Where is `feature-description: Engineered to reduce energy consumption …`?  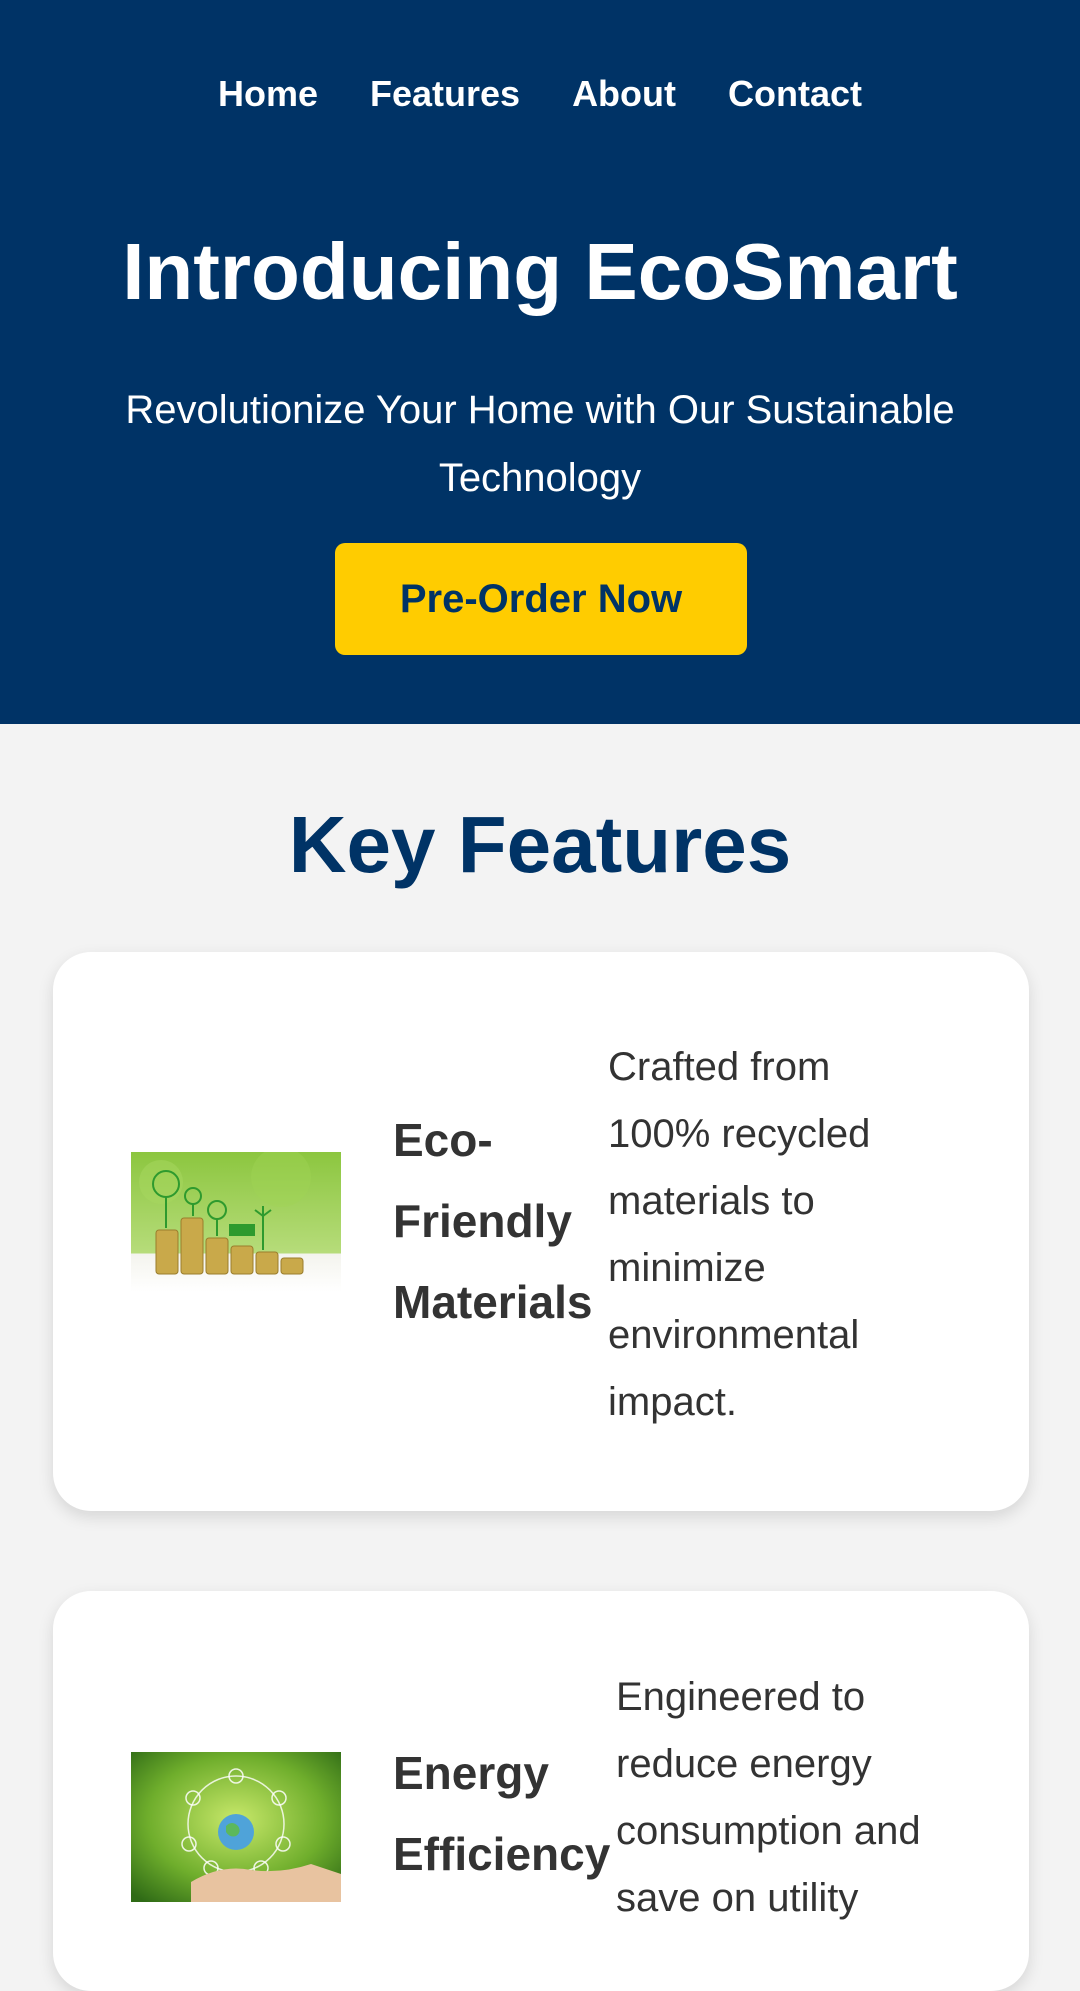 feature-description: Engineered to reduce energy consumption … is located at coordinates (768, 1797).